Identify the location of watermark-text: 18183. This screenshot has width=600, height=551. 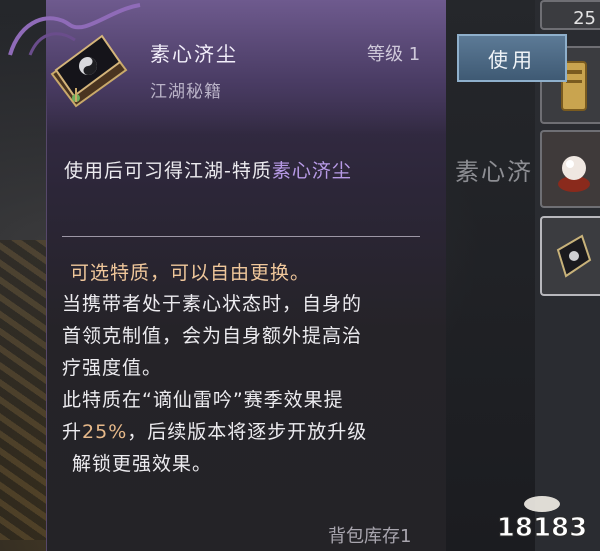
(542, 528).